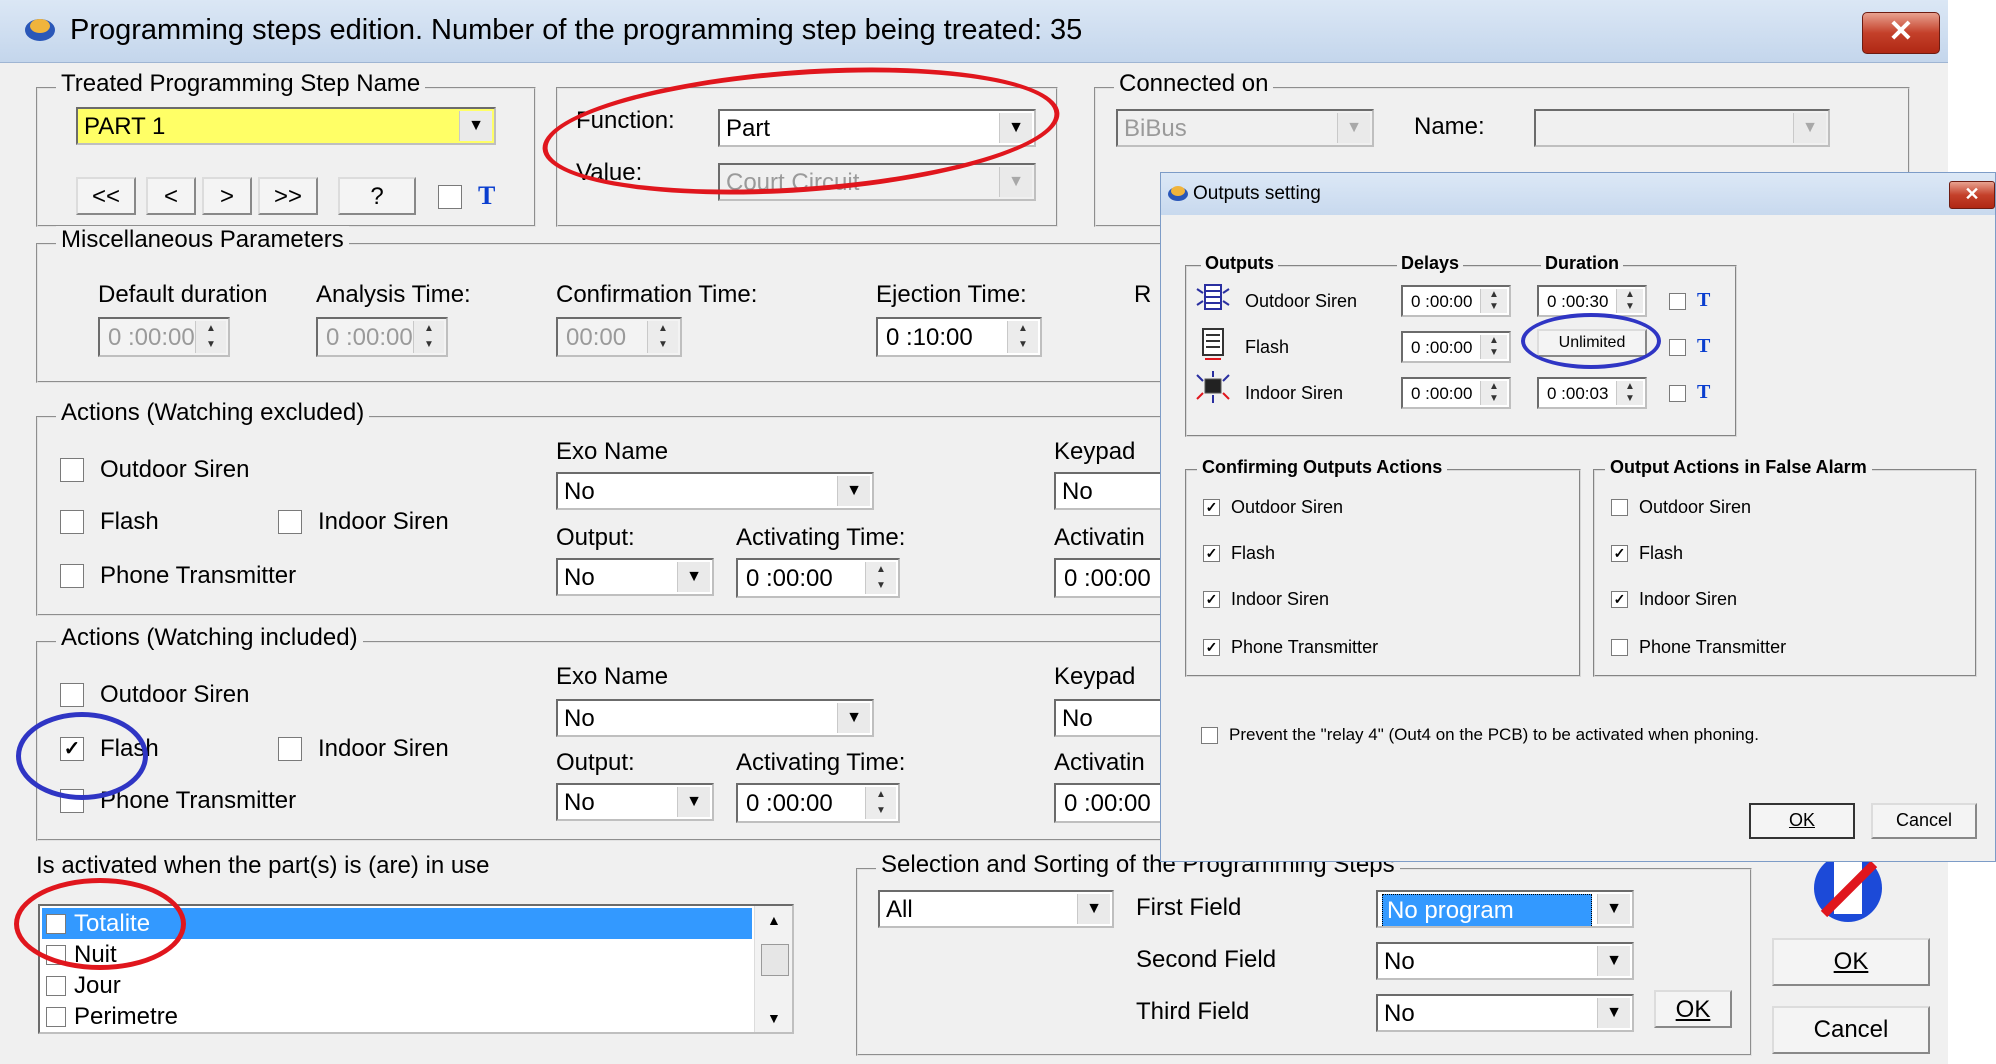  Describe the element at coordinates (377, 196) in the screenshot. I see `help-button: ?` at that location.